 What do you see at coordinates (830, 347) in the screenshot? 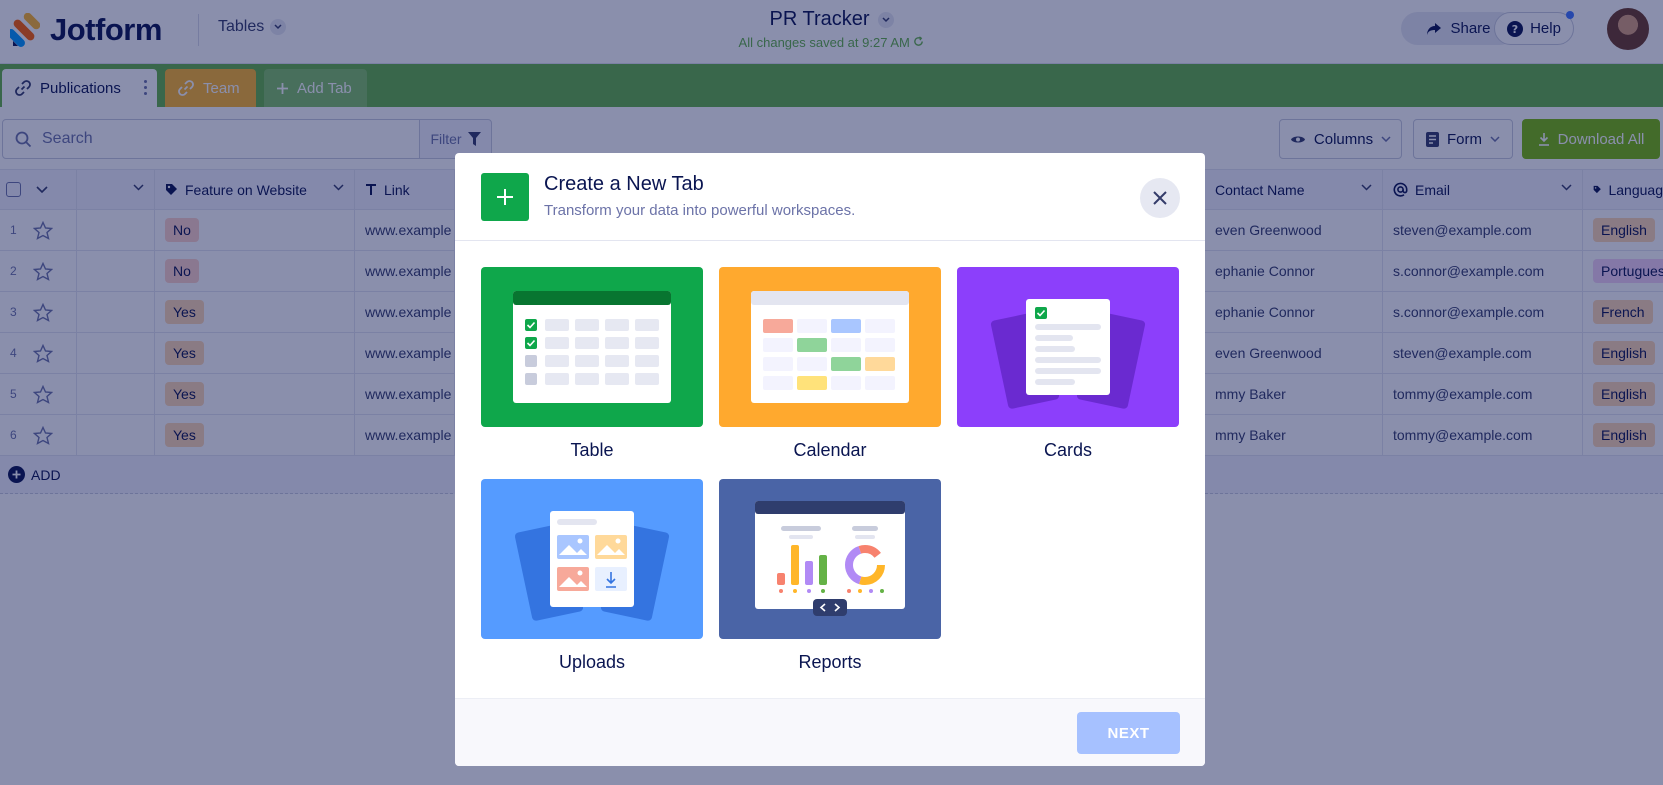
I see `calendar-illustration-icon` at bounding box center [830, 347].